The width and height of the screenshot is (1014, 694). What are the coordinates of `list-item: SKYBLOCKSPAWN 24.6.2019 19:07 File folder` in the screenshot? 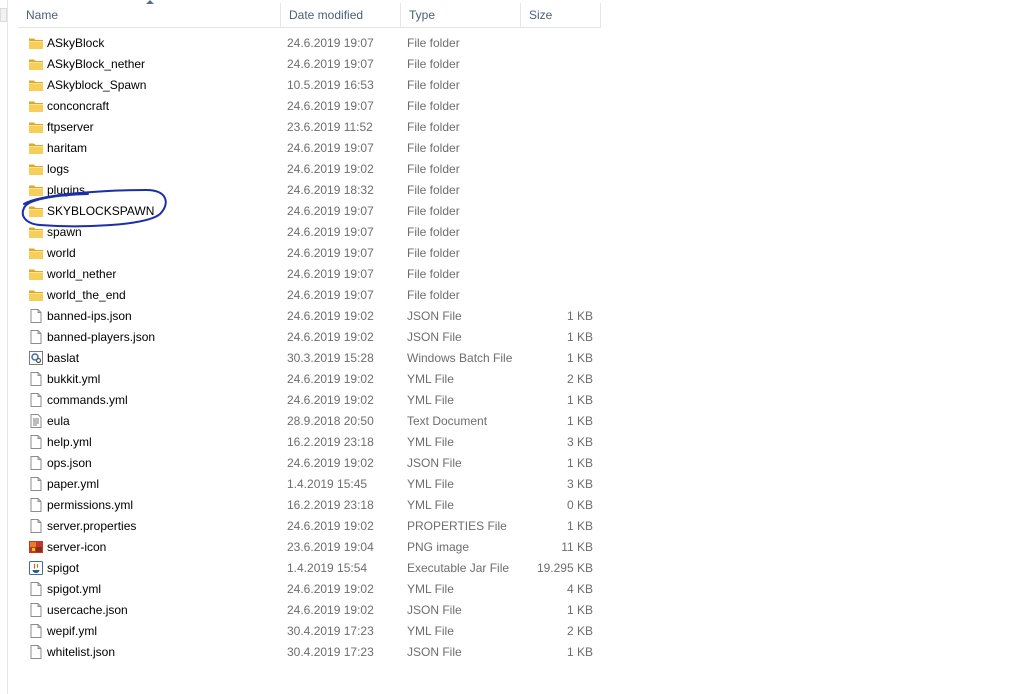 It's located at (309, 211).